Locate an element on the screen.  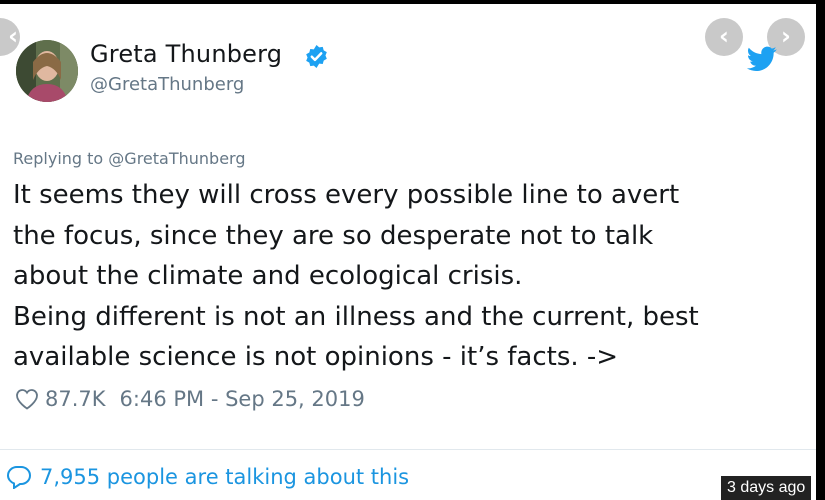
conversation-link: 7,955 people are talking about this is located at coordinates (207, 477).